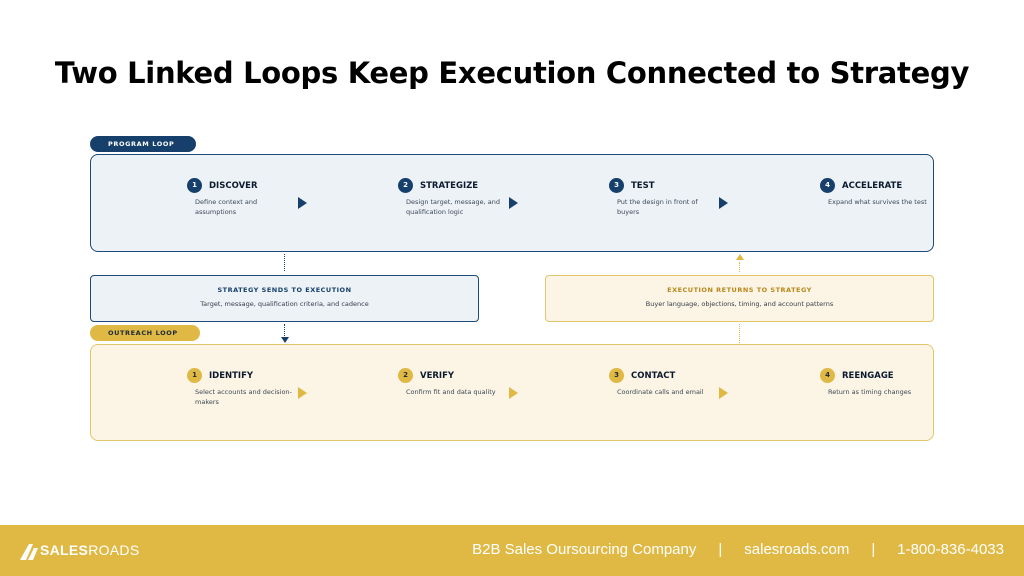 This screenshot has width=1024, height=576. What do you see at coordinates (739, 267) in the screenshot?
I see `strategy-up-connector` at bounding box center [739, 267].